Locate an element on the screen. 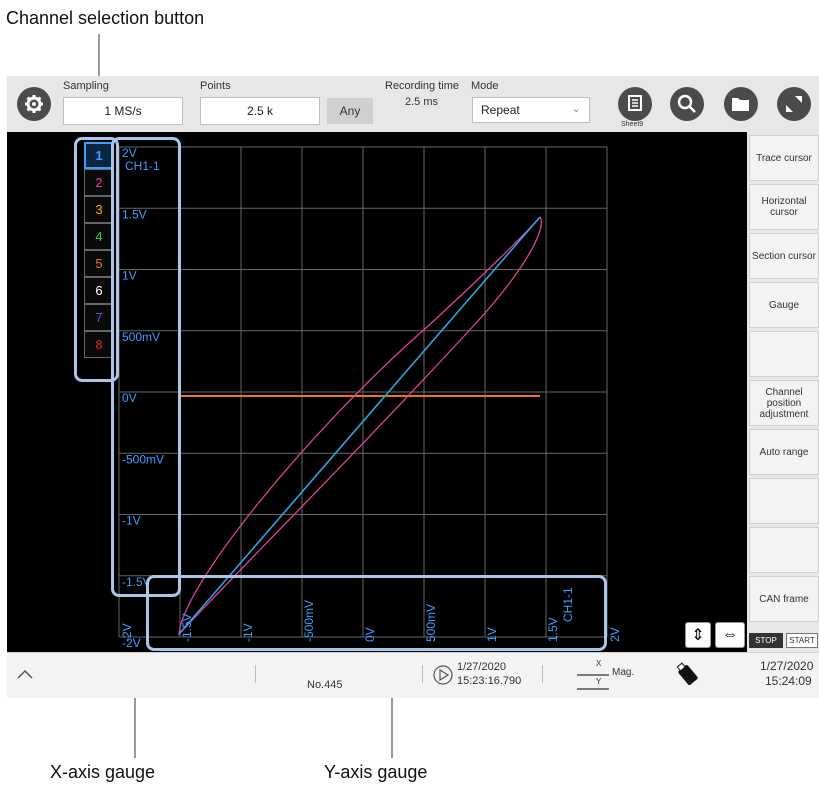 This screenshot has width=819, height=787. mag-y-label: Y is located at coordinates (599, 681).